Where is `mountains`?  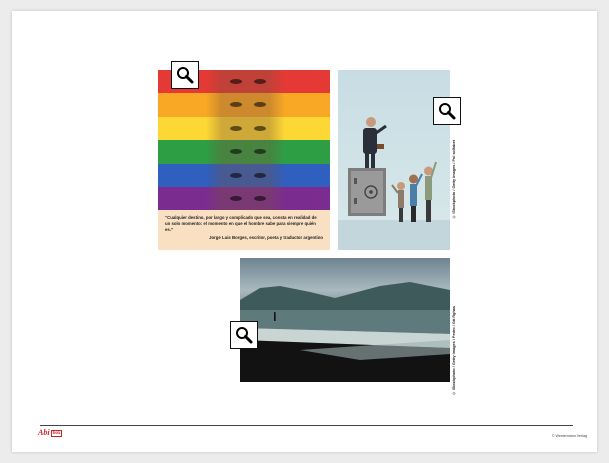
mountains is located at coordinates (345, 296).